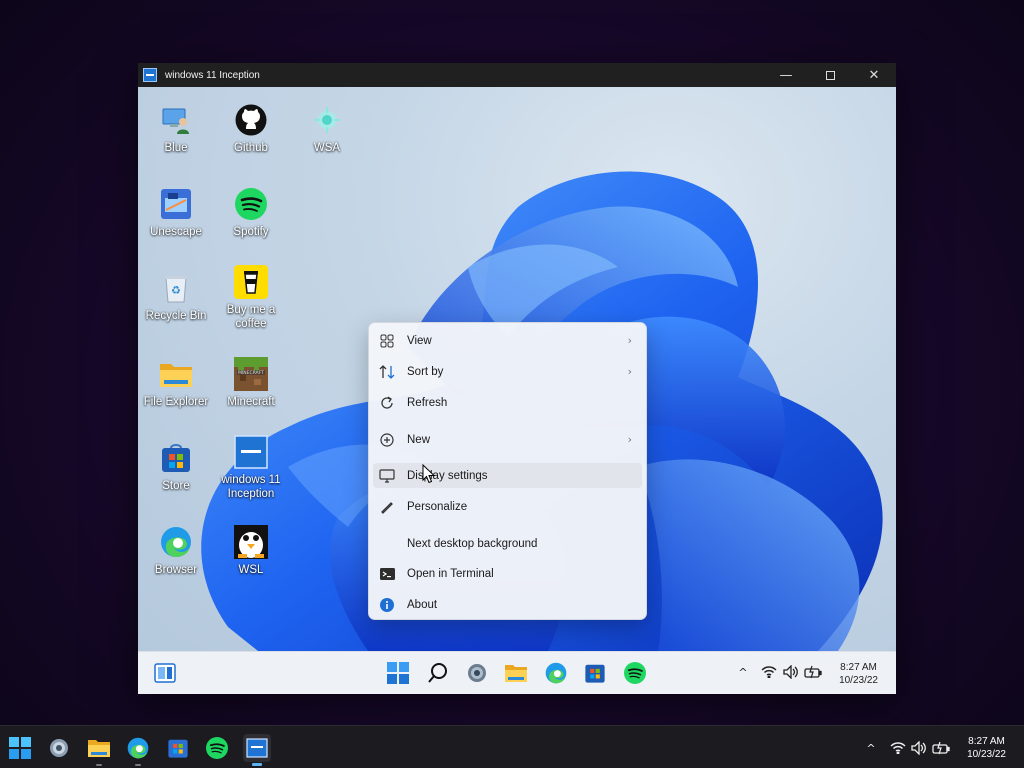  What do you see at coordinates (257, 750) in the screenshot?
I see `inception-window-icon` at bounding box center [257, 750].